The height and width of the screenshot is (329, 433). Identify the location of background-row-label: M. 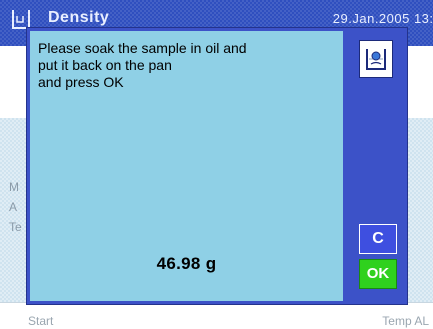
(14, 187).